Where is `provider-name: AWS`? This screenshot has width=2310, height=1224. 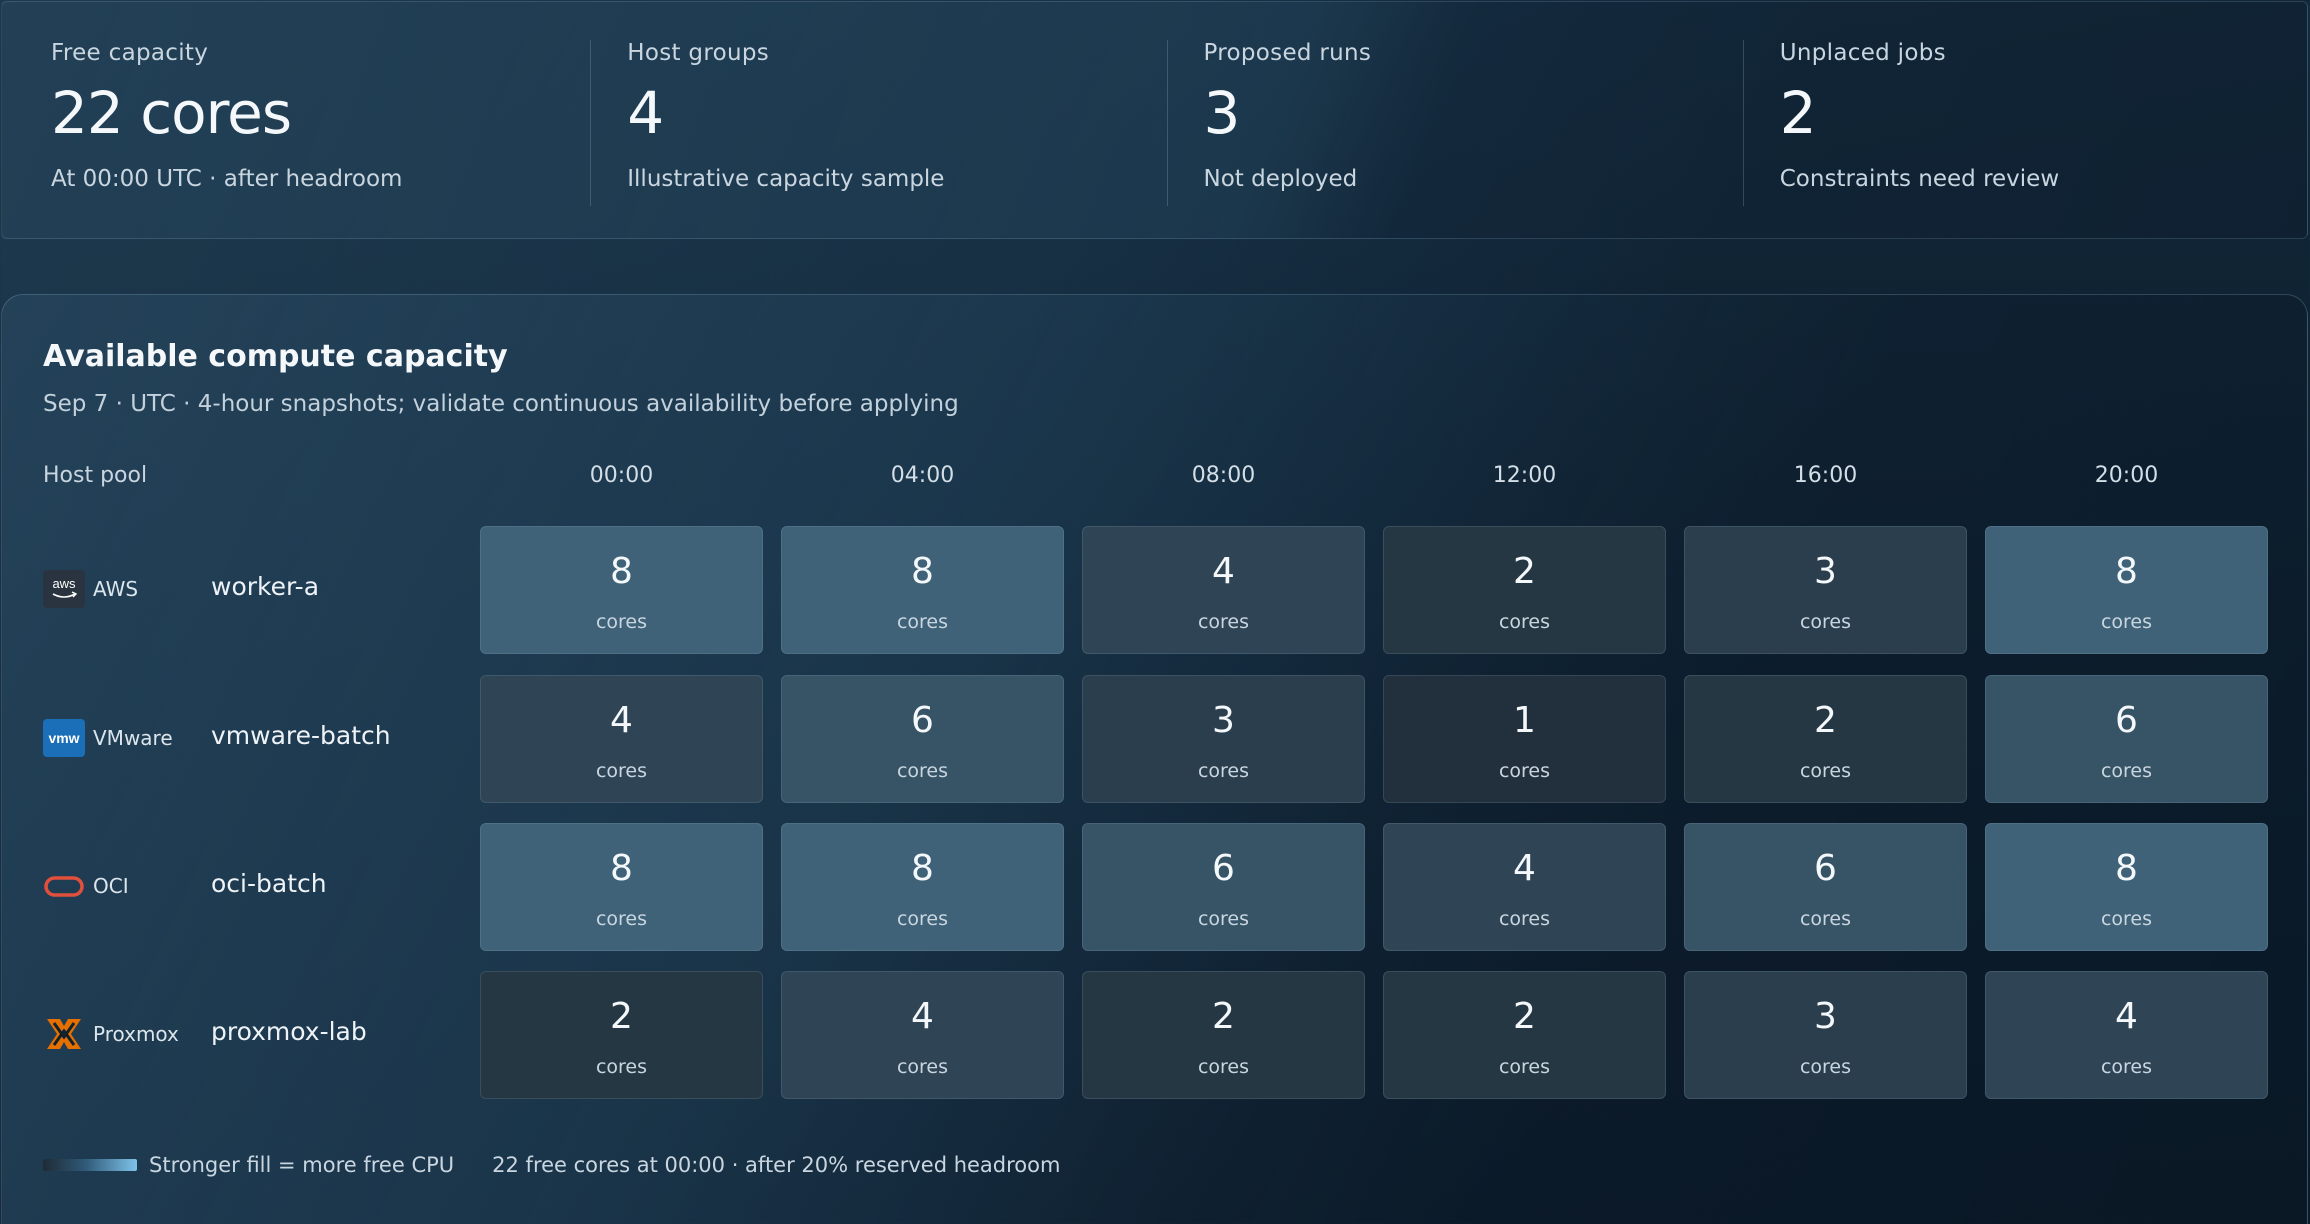
provider-name: AWS is located at coordinates (116, 589).